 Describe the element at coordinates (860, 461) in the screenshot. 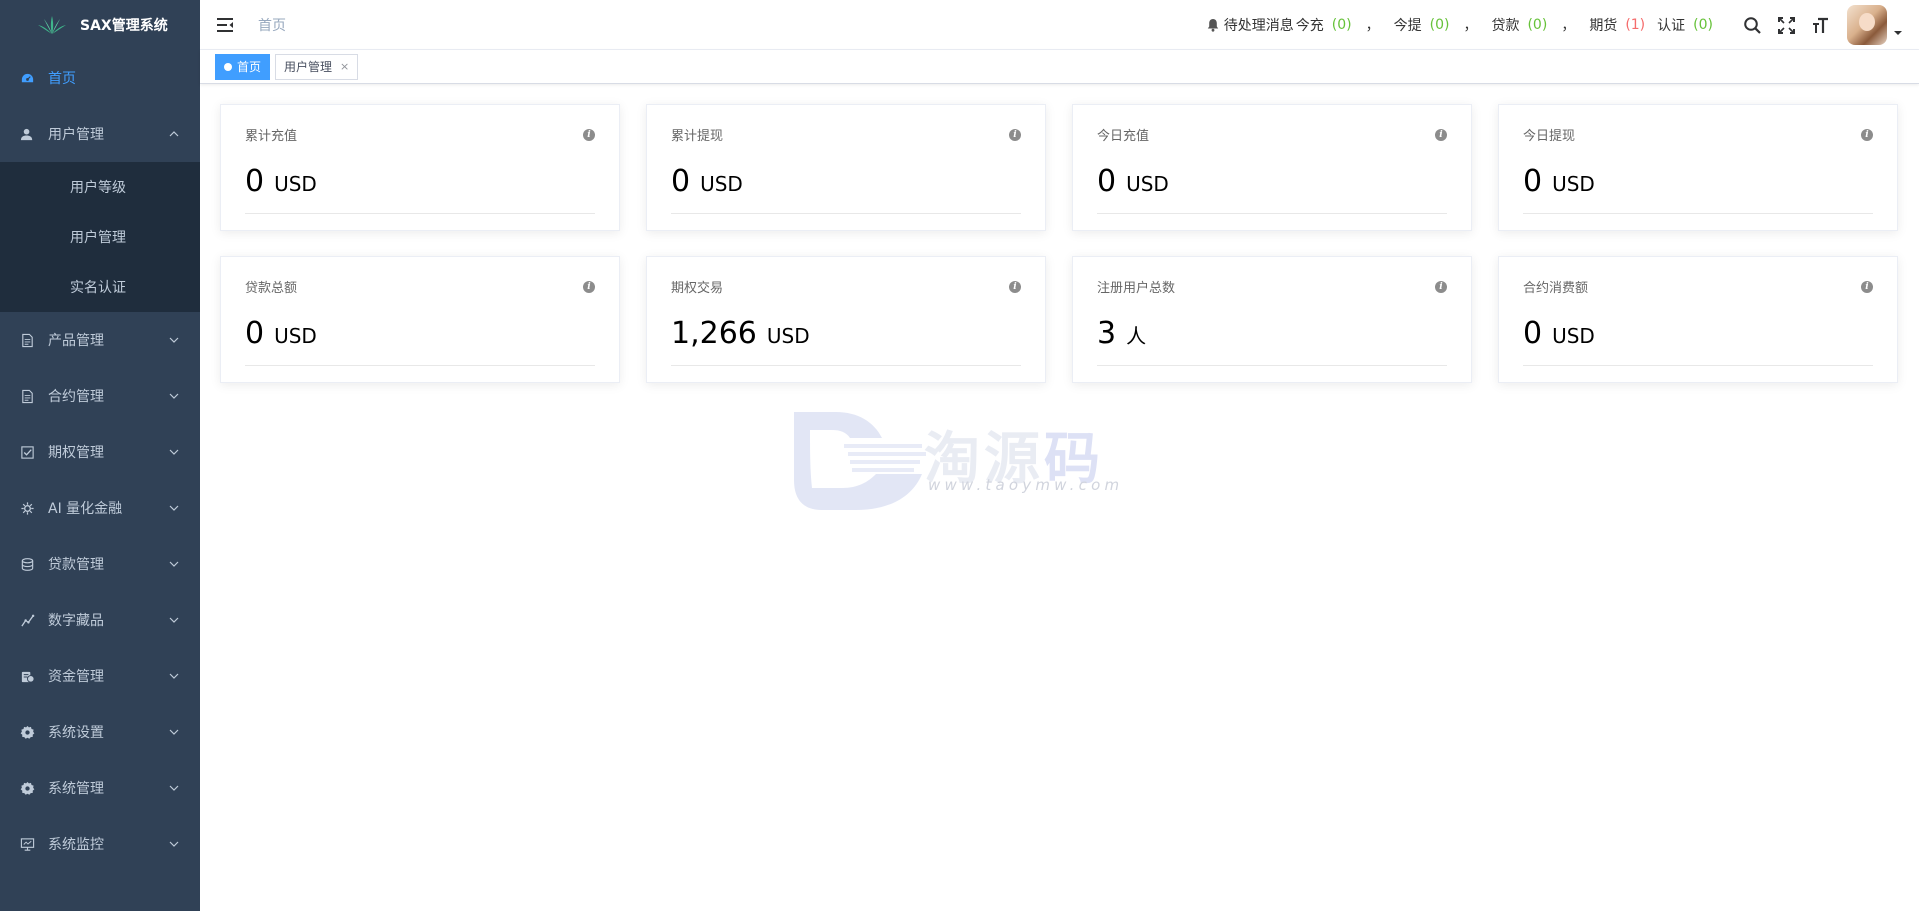

I see `watermark-logo-icon` at that location.